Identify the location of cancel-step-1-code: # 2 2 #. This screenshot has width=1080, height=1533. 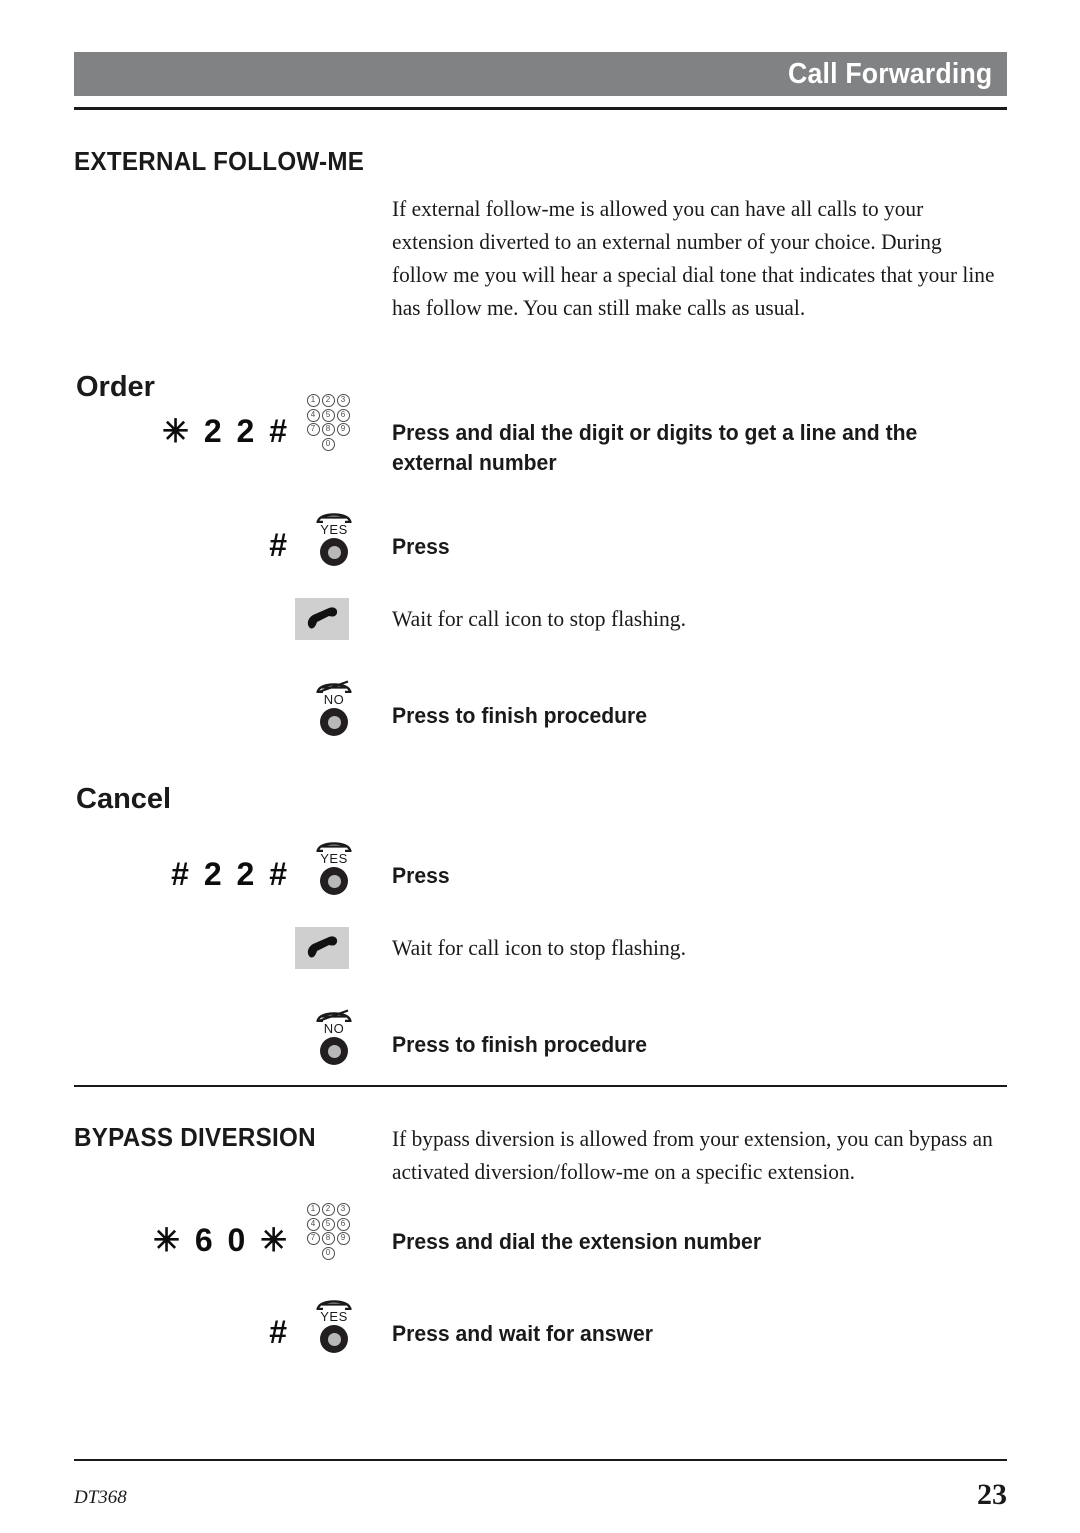
(230, 874).